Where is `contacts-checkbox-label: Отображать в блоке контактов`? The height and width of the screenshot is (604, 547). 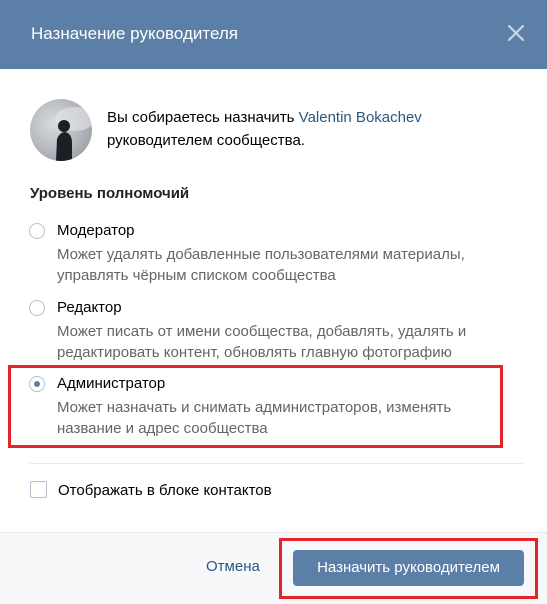
contacts-checkbox-label: Отображать в блоке контактов is located at coordinates (165, 490).